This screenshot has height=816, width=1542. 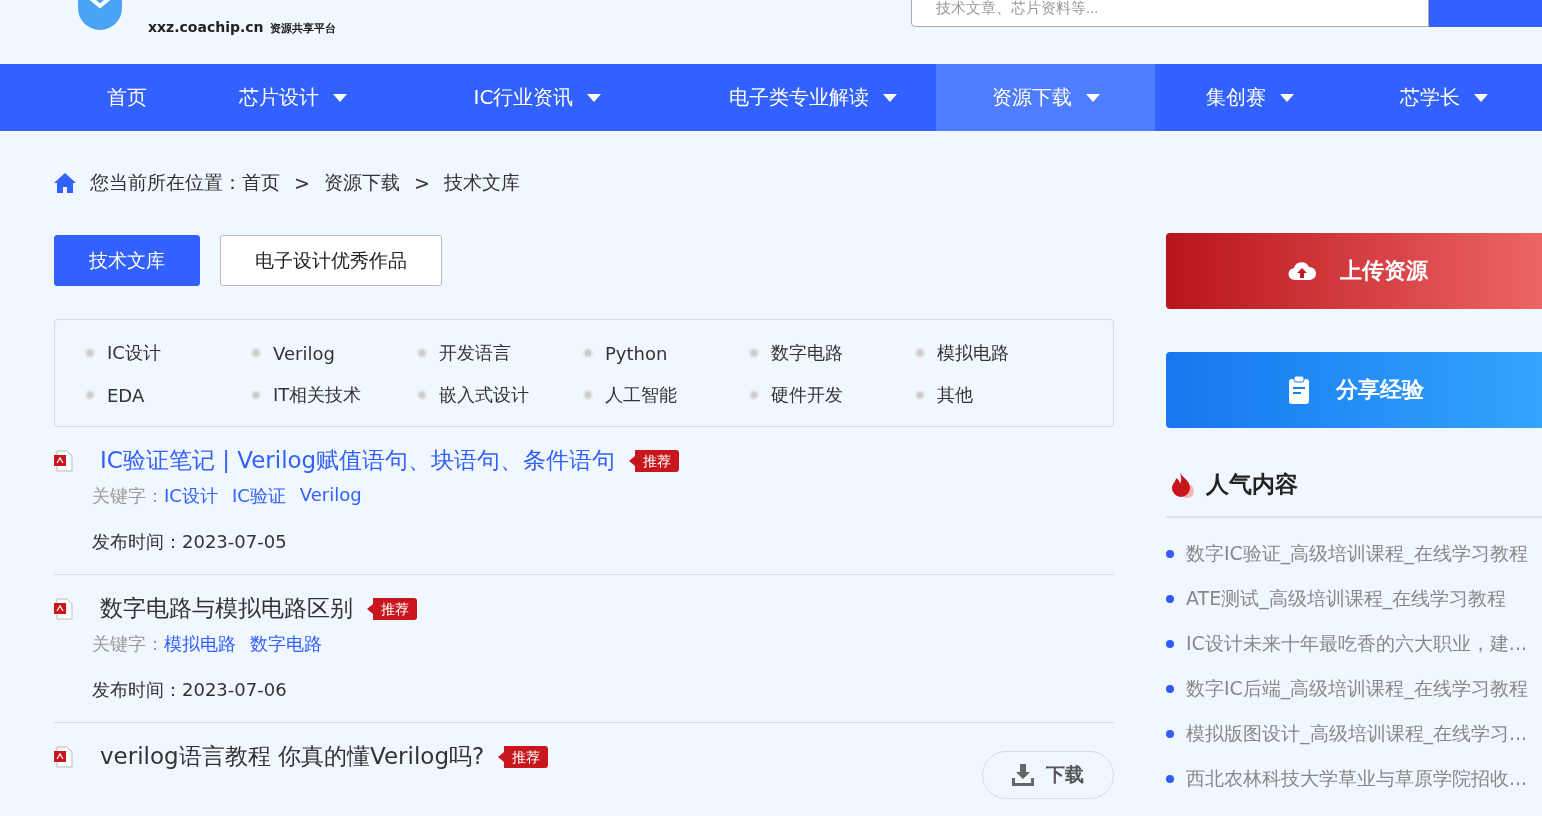 What do you see at coordinates (286, 644) in the screenshot?
I see `keyword-link: 数字电路` at bounding box center [286, 644].